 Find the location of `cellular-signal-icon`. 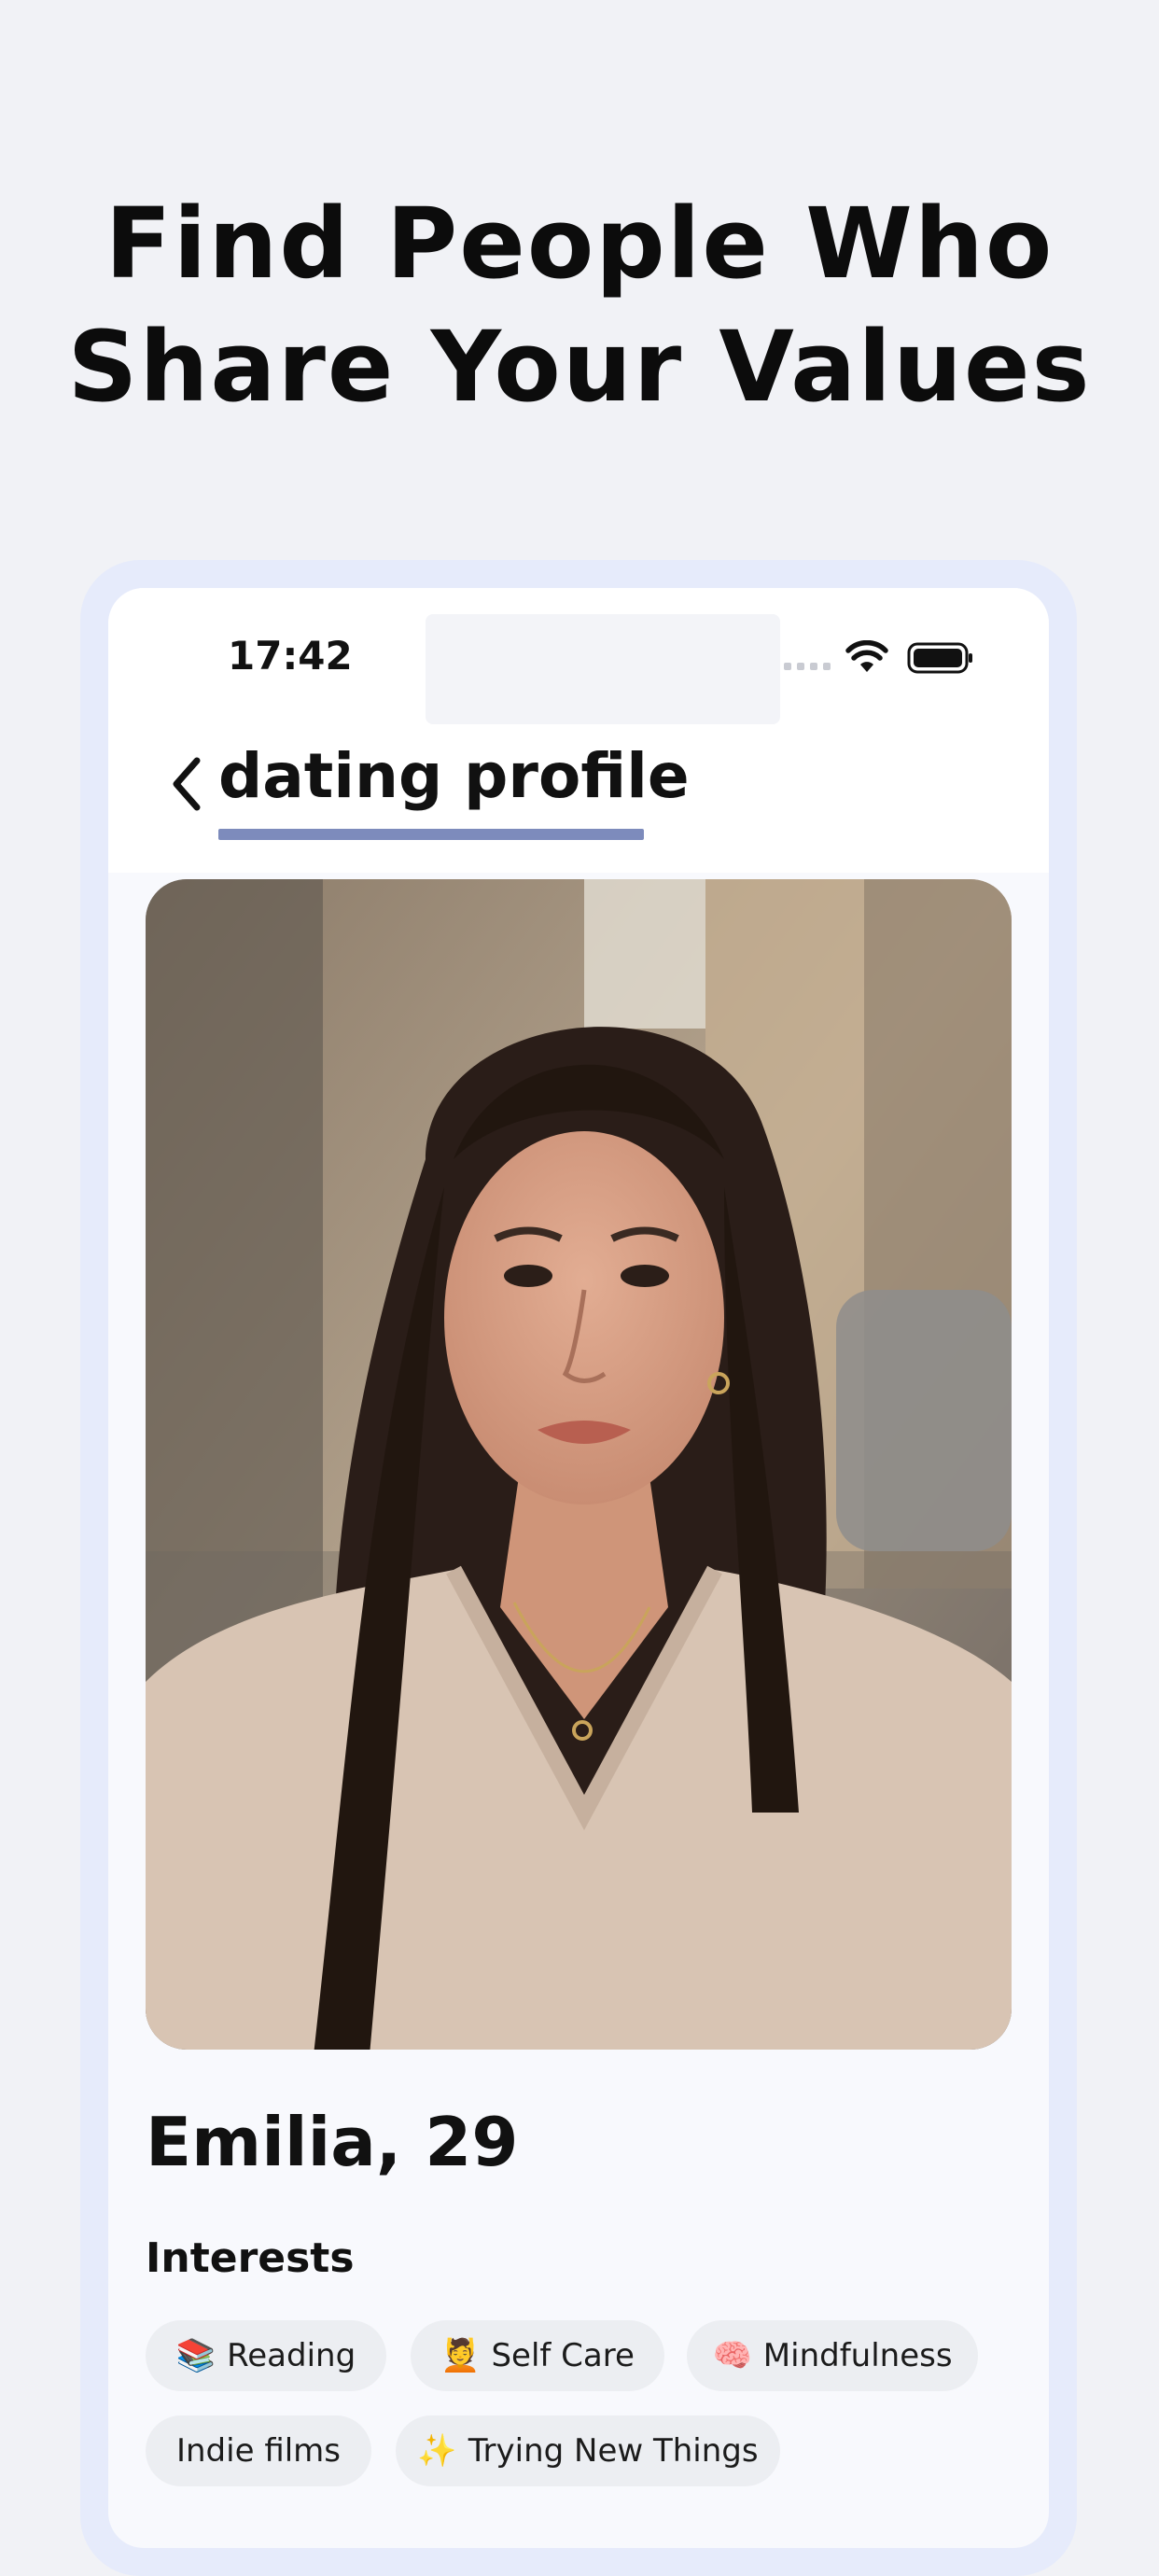

cellular-signal-icon is located at coordinates (807, 666).